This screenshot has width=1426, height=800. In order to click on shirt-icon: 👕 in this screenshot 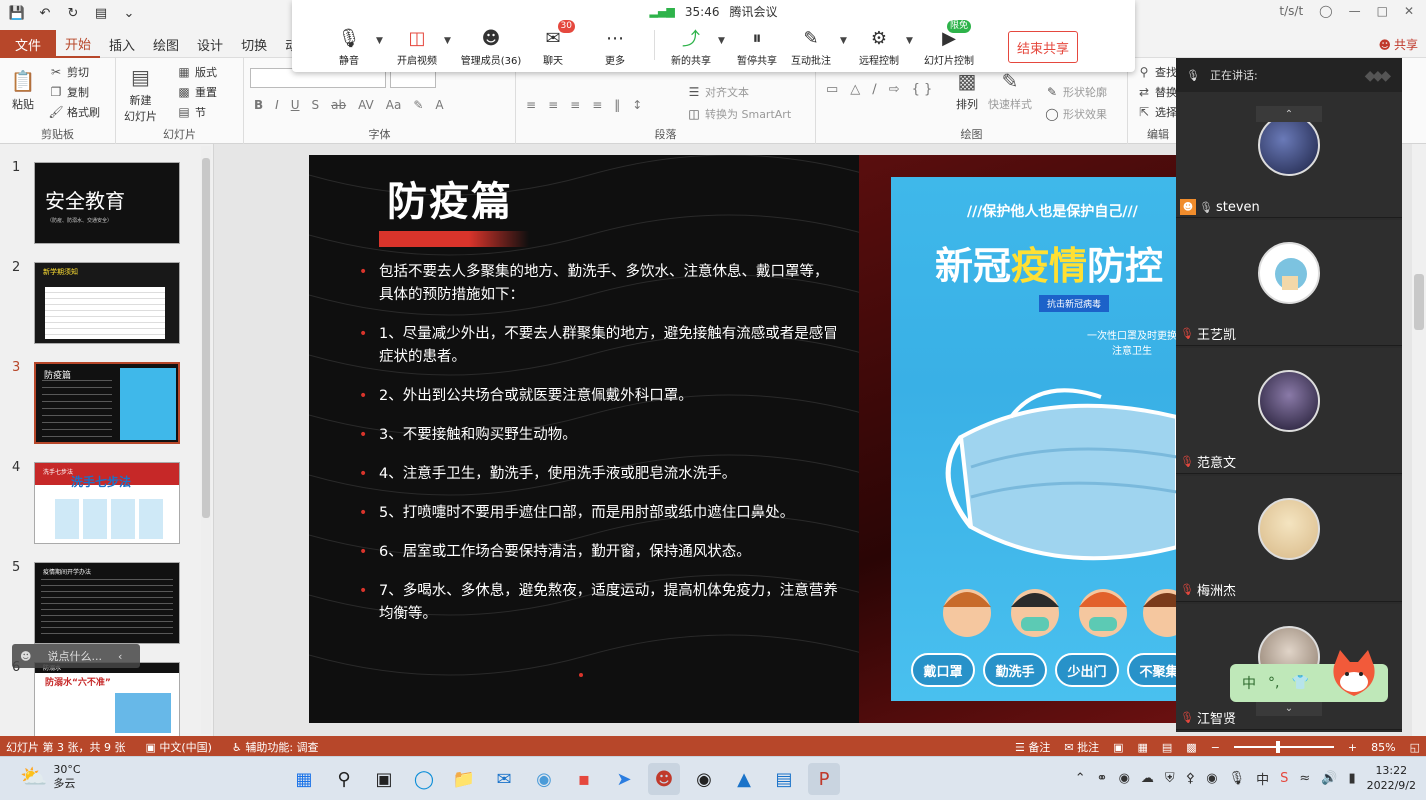, I will do `click(1299, 683)`.